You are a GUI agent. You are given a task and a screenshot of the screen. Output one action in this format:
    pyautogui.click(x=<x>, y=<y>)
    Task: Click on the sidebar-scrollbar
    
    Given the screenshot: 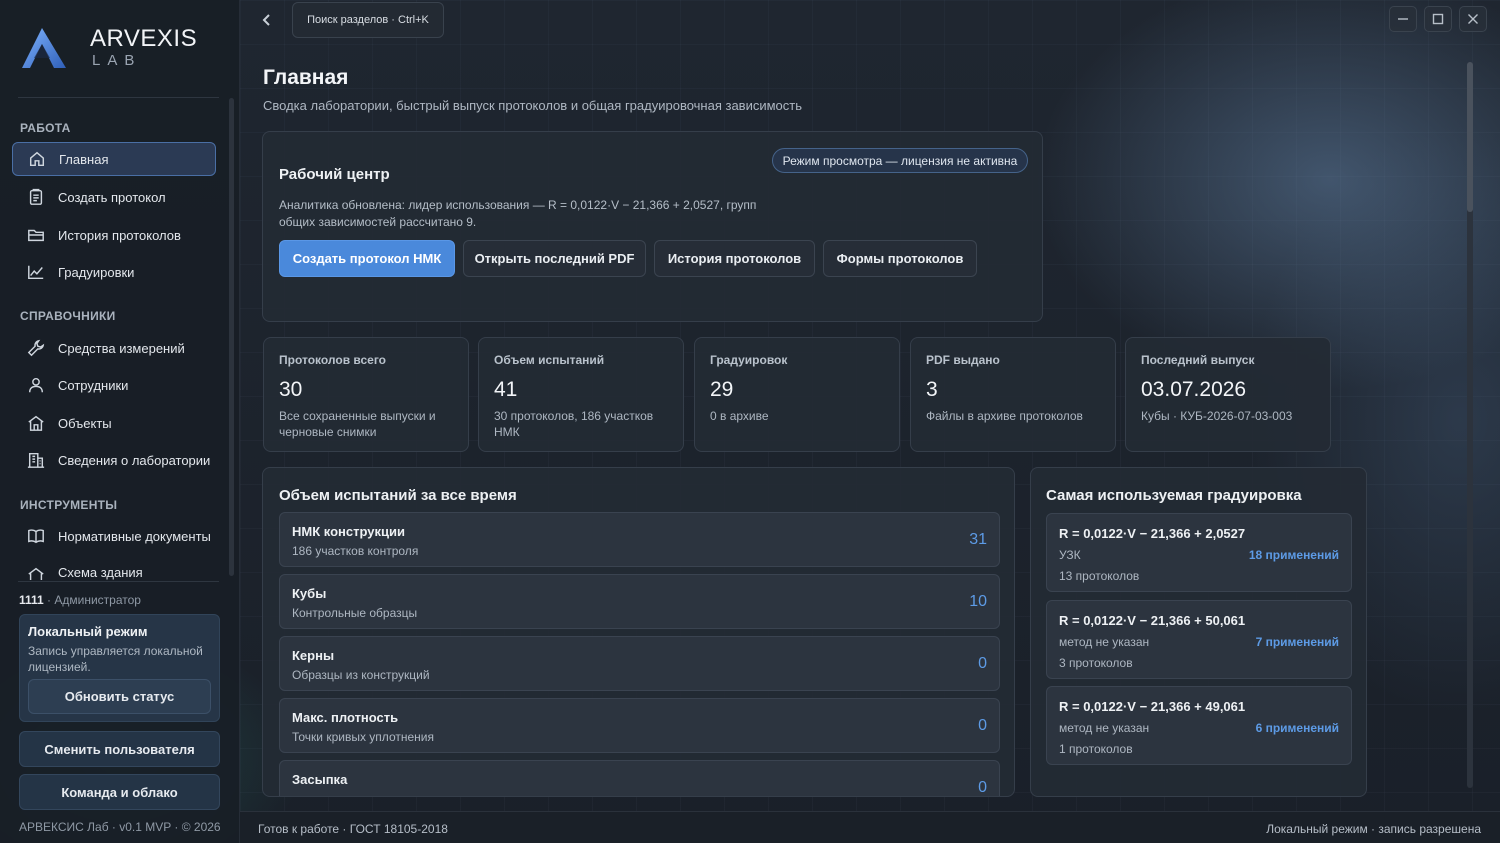 What is the action you would take?
    pyautogui.click(x=231, y=337)
    